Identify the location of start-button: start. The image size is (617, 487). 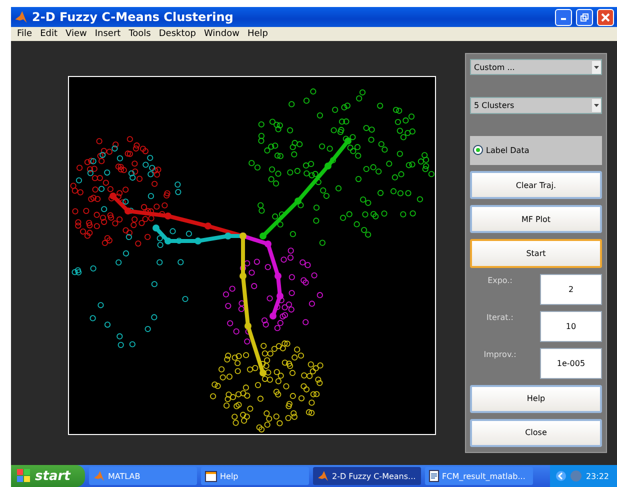
(48, 476).